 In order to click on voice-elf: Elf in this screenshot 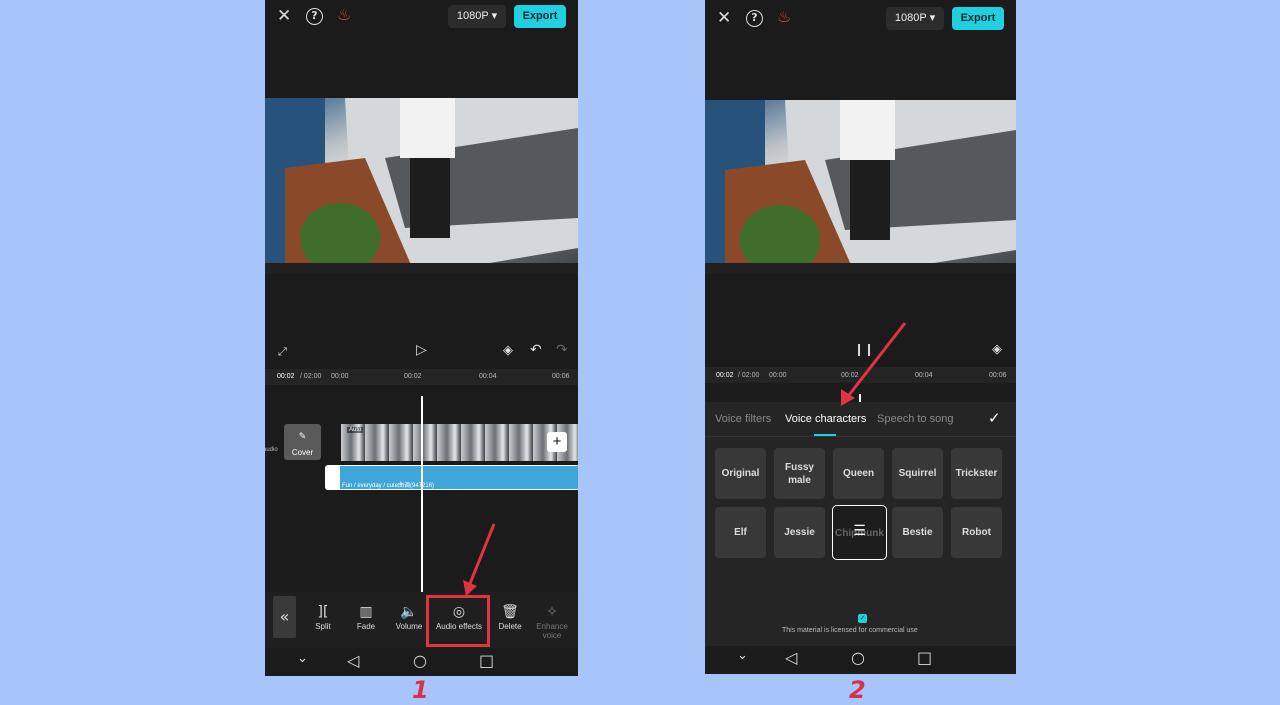, I will do `click(740, 532)`.